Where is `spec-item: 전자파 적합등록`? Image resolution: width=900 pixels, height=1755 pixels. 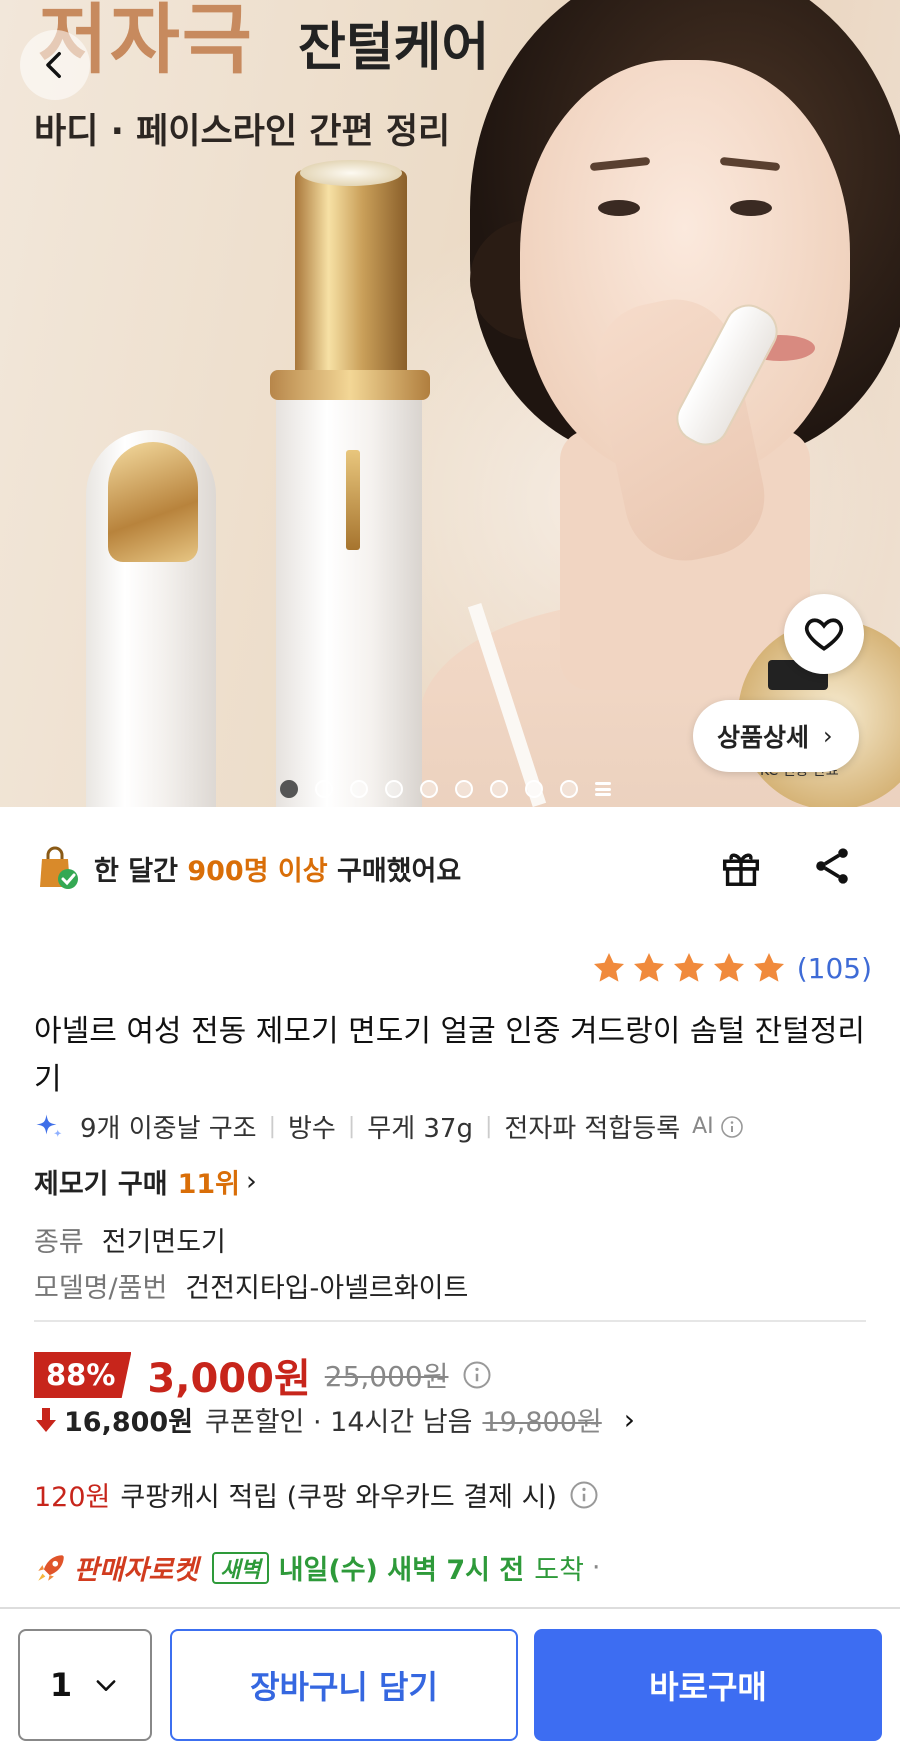 spec-item: 전자파 적합등록 is located at coordinates (592, 1129).